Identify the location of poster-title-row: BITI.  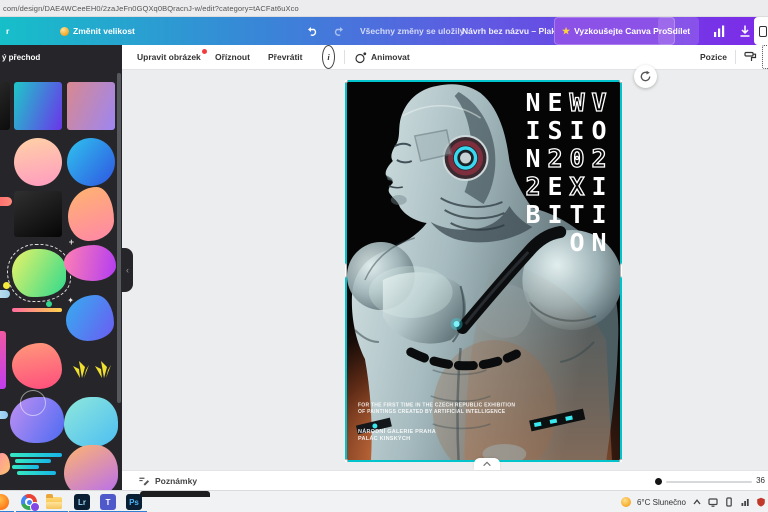
(566, 214).